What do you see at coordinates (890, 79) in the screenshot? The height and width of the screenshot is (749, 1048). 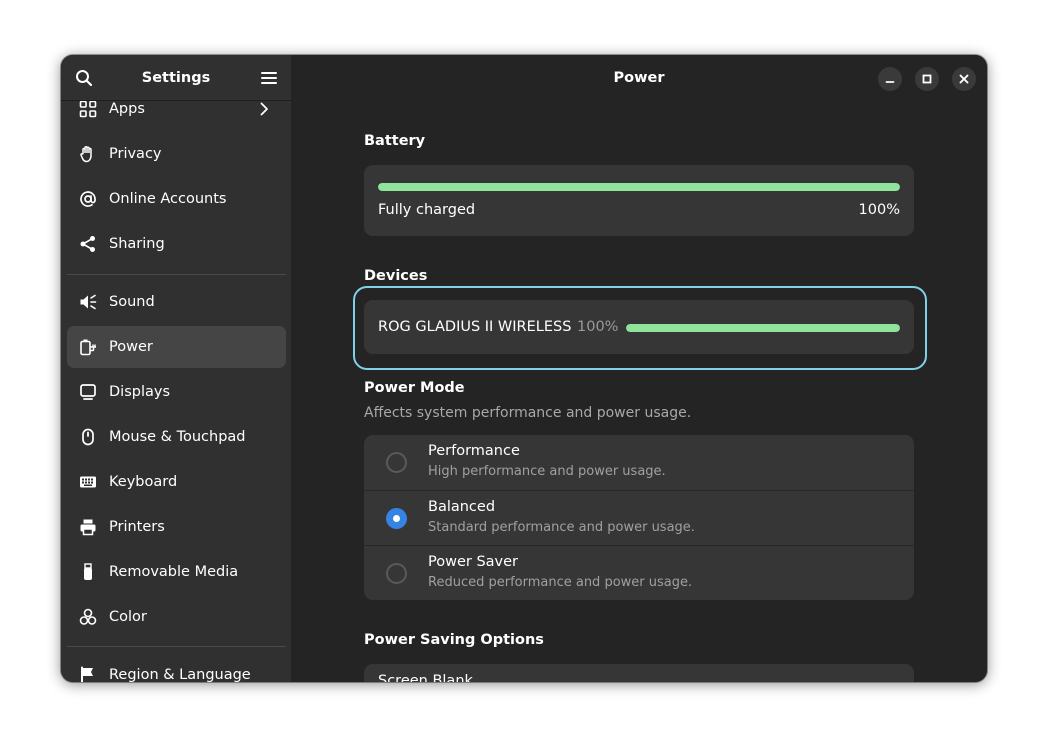 I see `minimize-button` at bounding box center [890, 79].